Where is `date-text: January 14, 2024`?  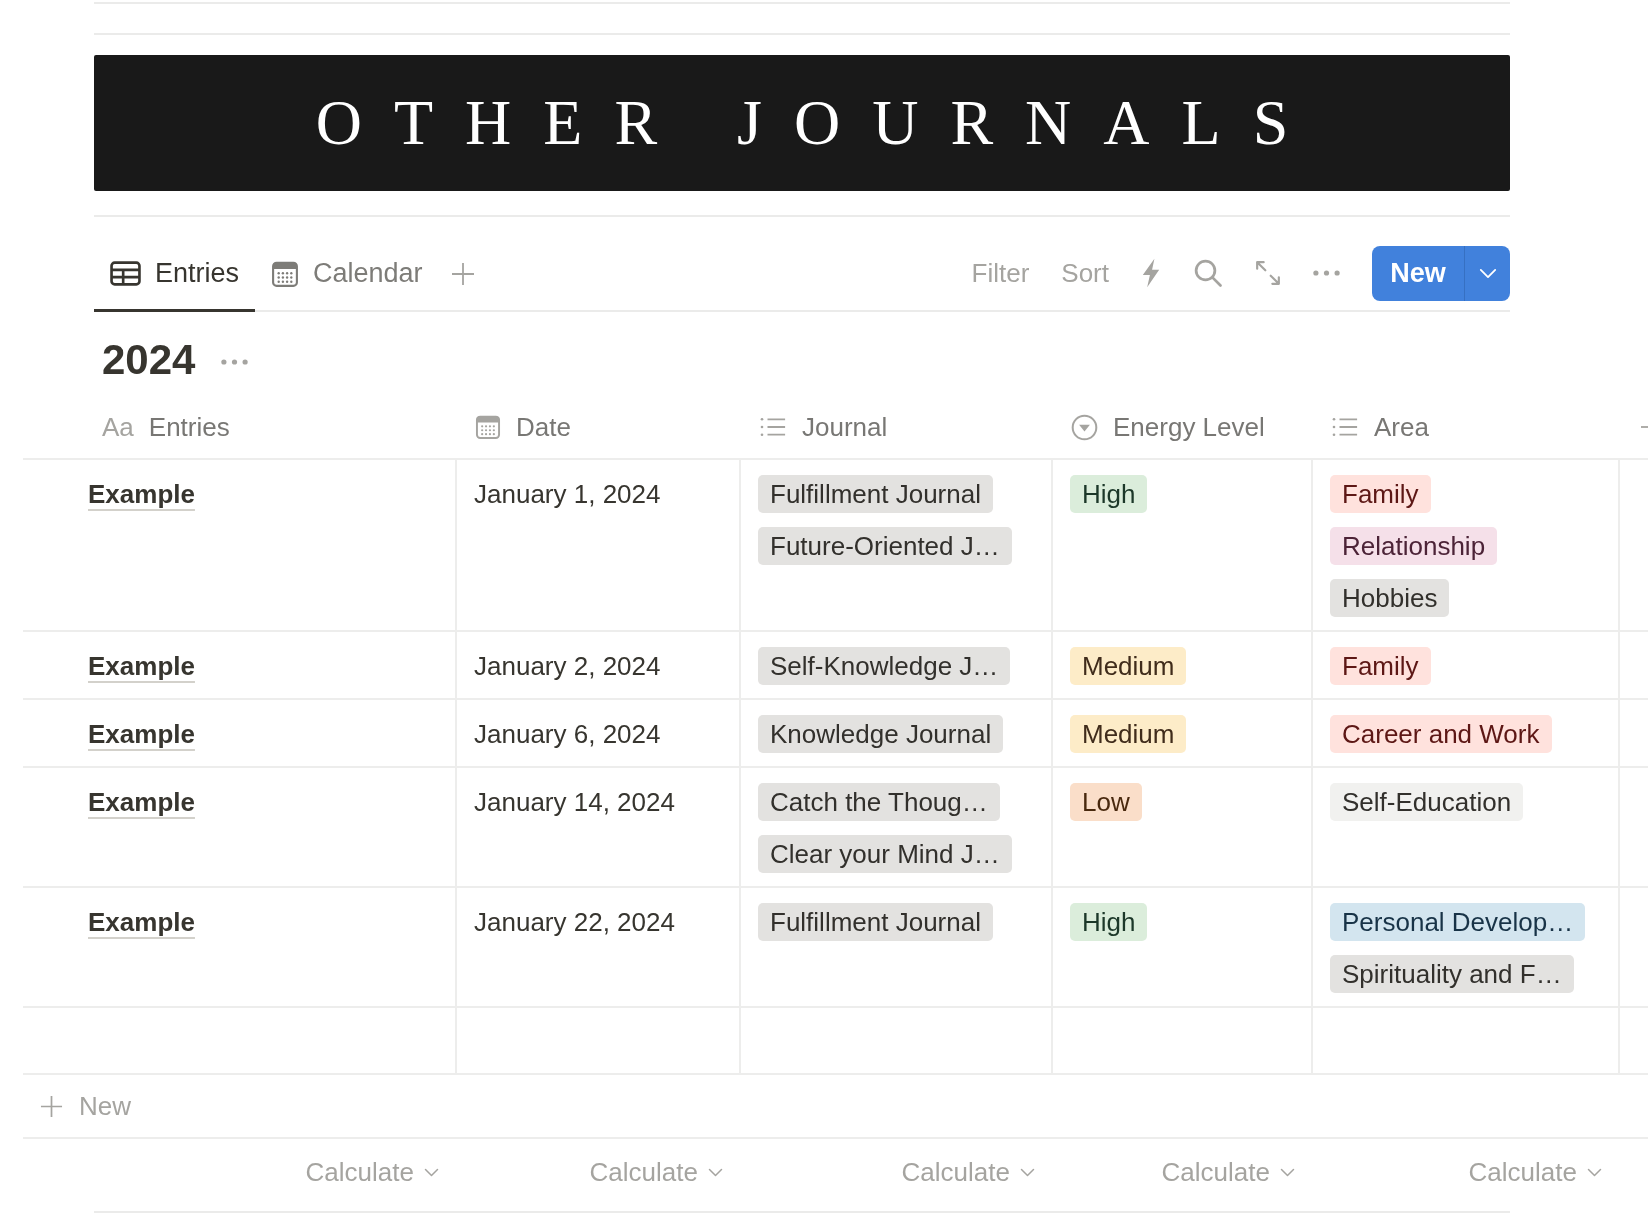
date-text: January 14, 2024 is located at coordinates (574, 802).